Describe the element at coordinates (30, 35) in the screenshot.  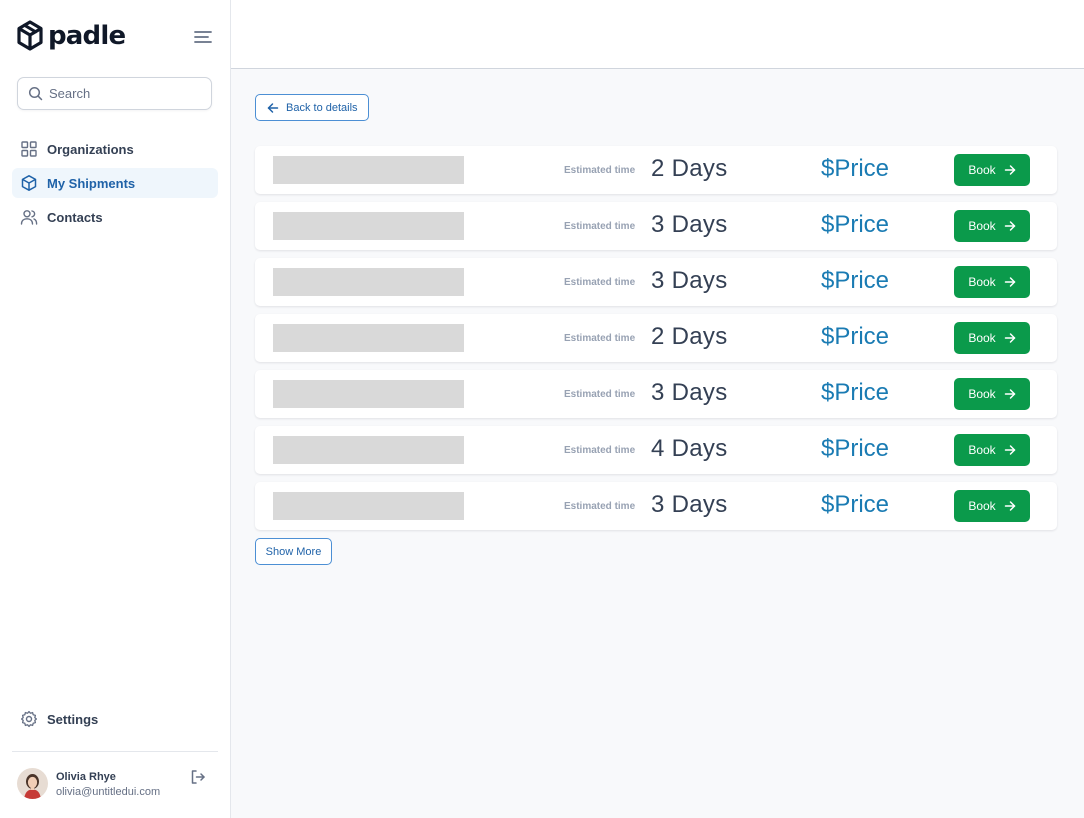
I see `logo-icon` at that location.